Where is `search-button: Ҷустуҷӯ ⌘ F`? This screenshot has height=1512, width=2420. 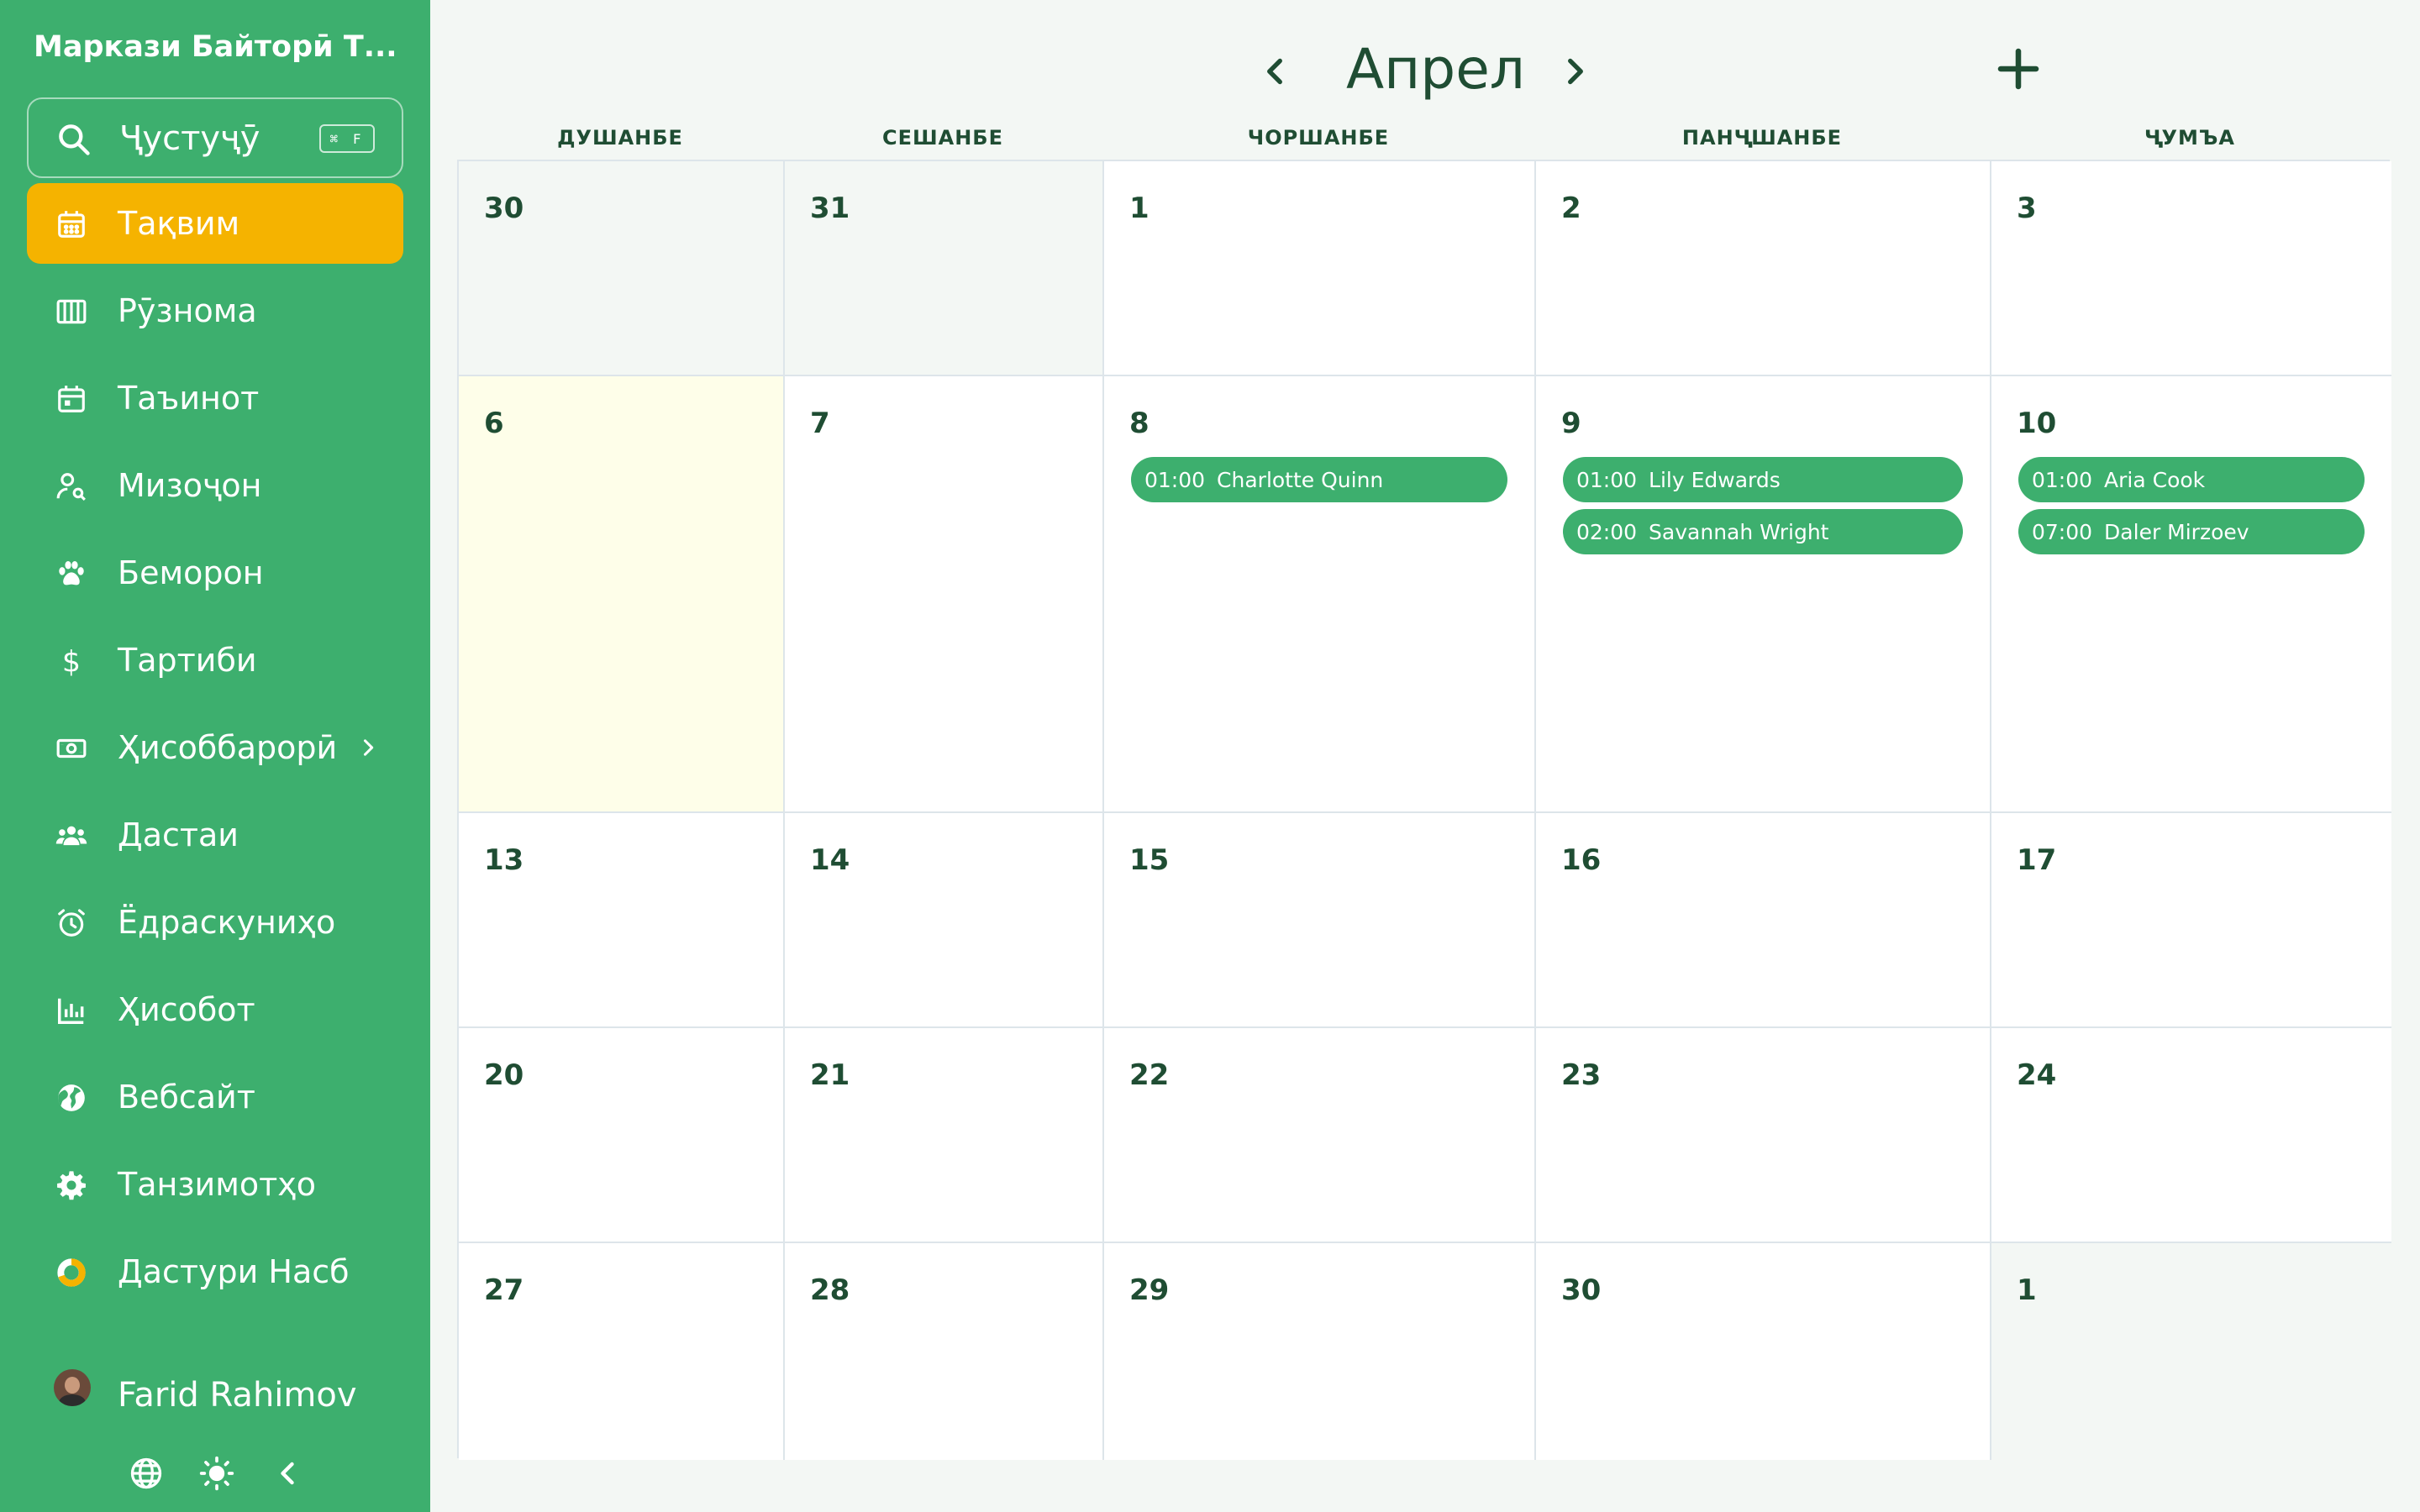
search-button: Ҷустуҷӯ ⌘ F is located at coordinates (215, 137).